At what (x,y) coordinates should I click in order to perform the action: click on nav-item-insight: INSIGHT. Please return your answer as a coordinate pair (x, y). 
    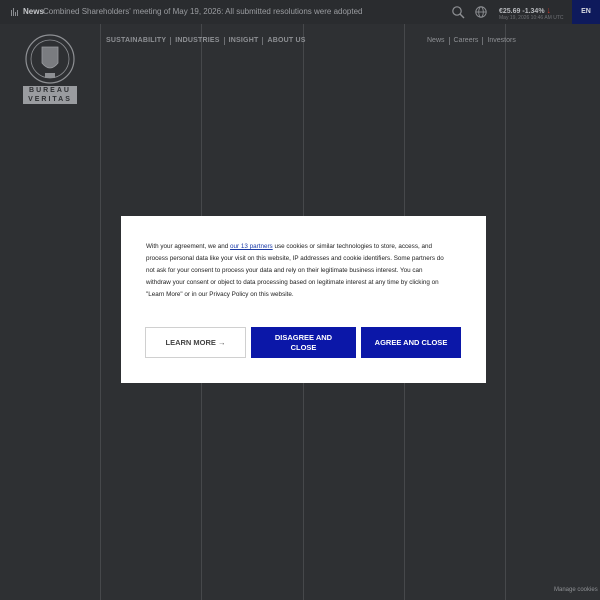
    Looking at the image, I should click on (243, 41).